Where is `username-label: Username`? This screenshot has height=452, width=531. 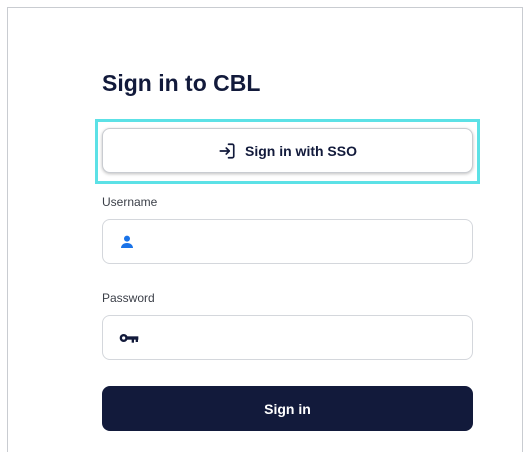
username-label: Username is located at coordinates (130, 202).